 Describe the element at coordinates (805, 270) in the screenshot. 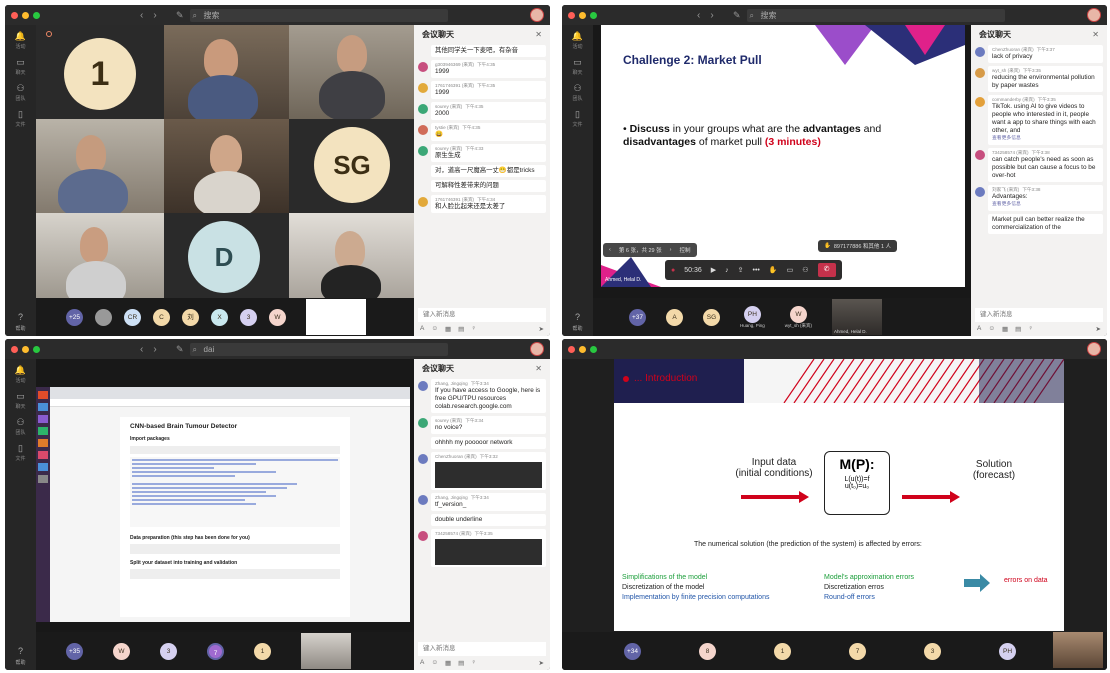

I see `participants-icon: ⚇` at that location.